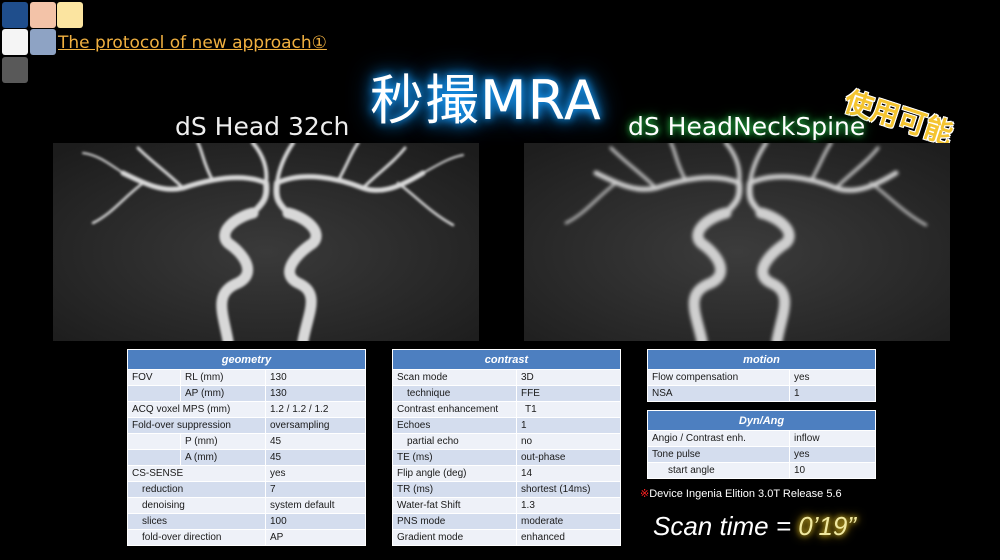  I want to click on table-row: NSA 1, so click(762, 393).